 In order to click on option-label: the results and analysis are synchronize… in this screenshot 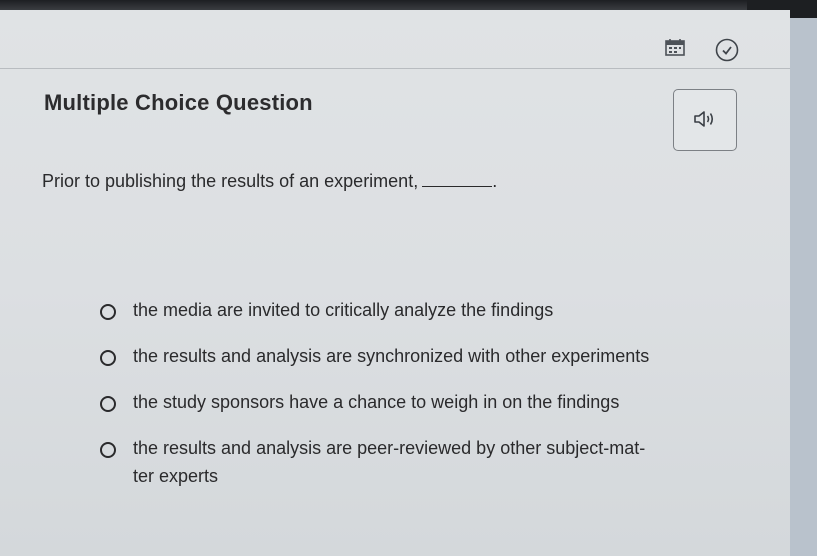, I will do `click(391, 356)`.